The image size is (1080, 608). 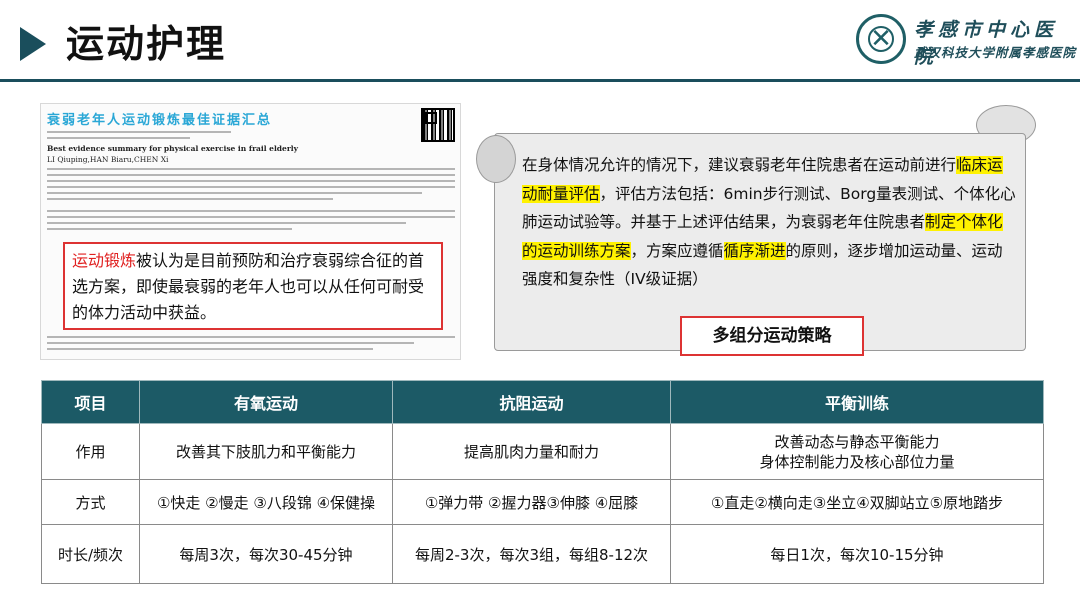 What do you see at coordinates (251, 137) in the screenshot?
I see `paper-author-lines` at bounding box center [251, 137].